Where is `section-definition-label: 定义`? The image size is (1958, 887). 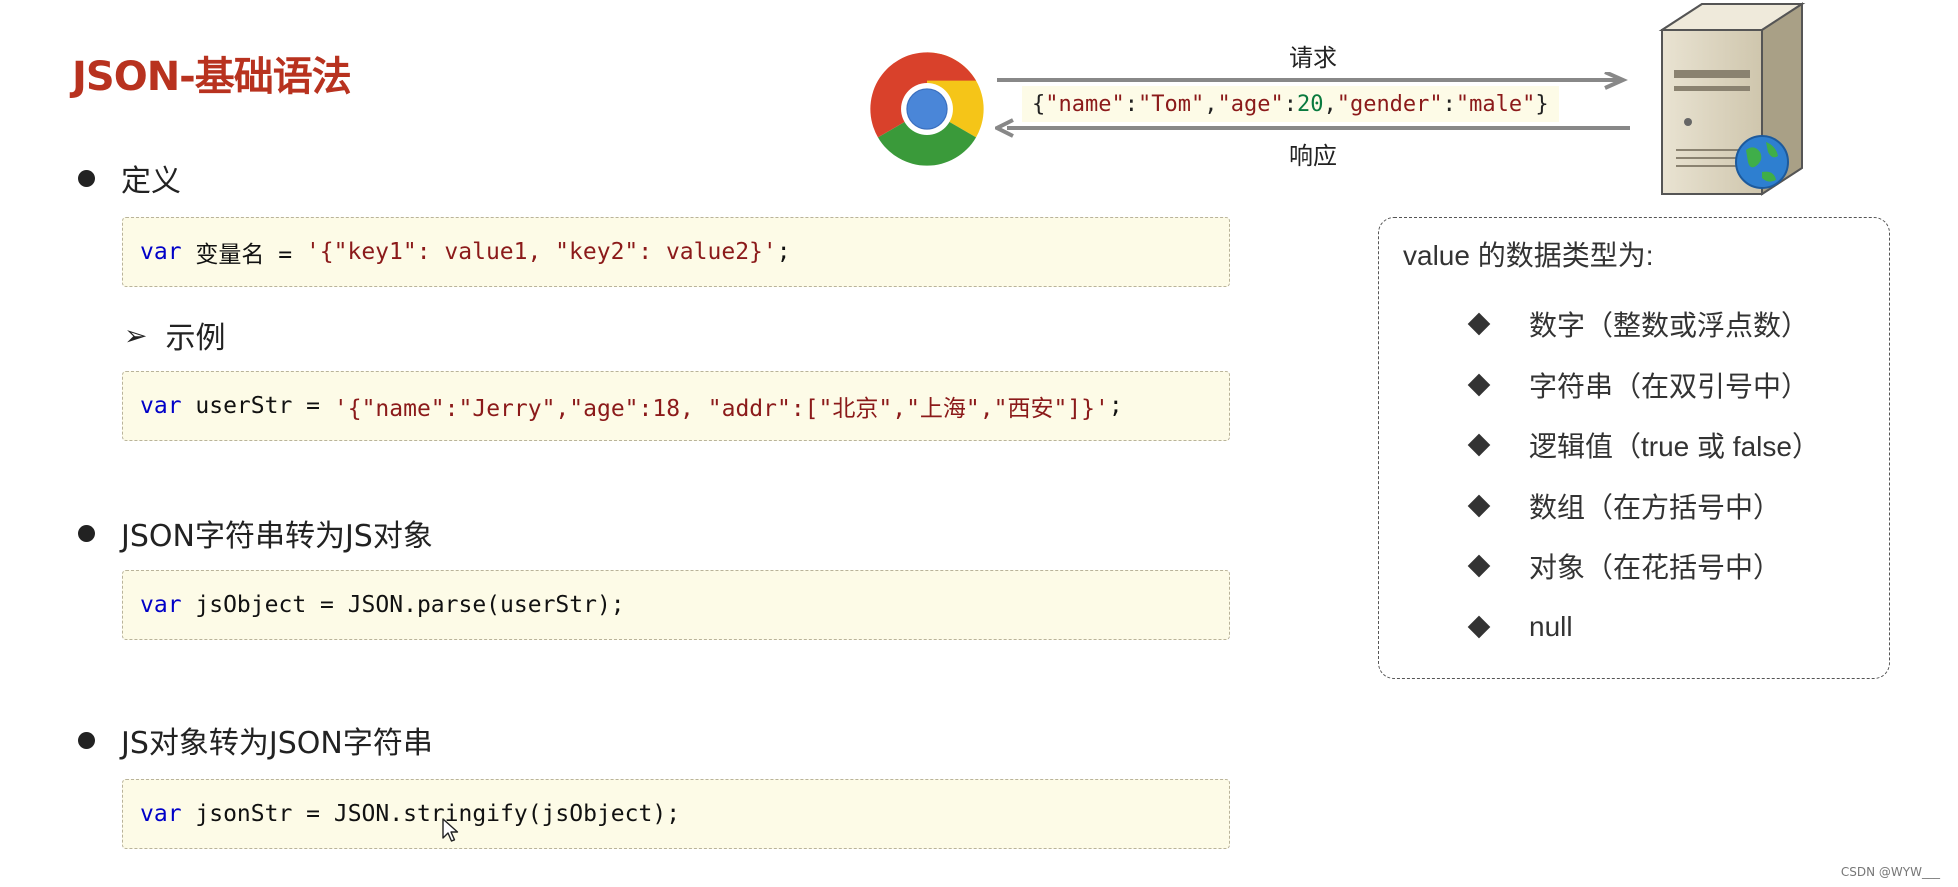 section-definition-label: 定义 is located at coordinates (151, 181).